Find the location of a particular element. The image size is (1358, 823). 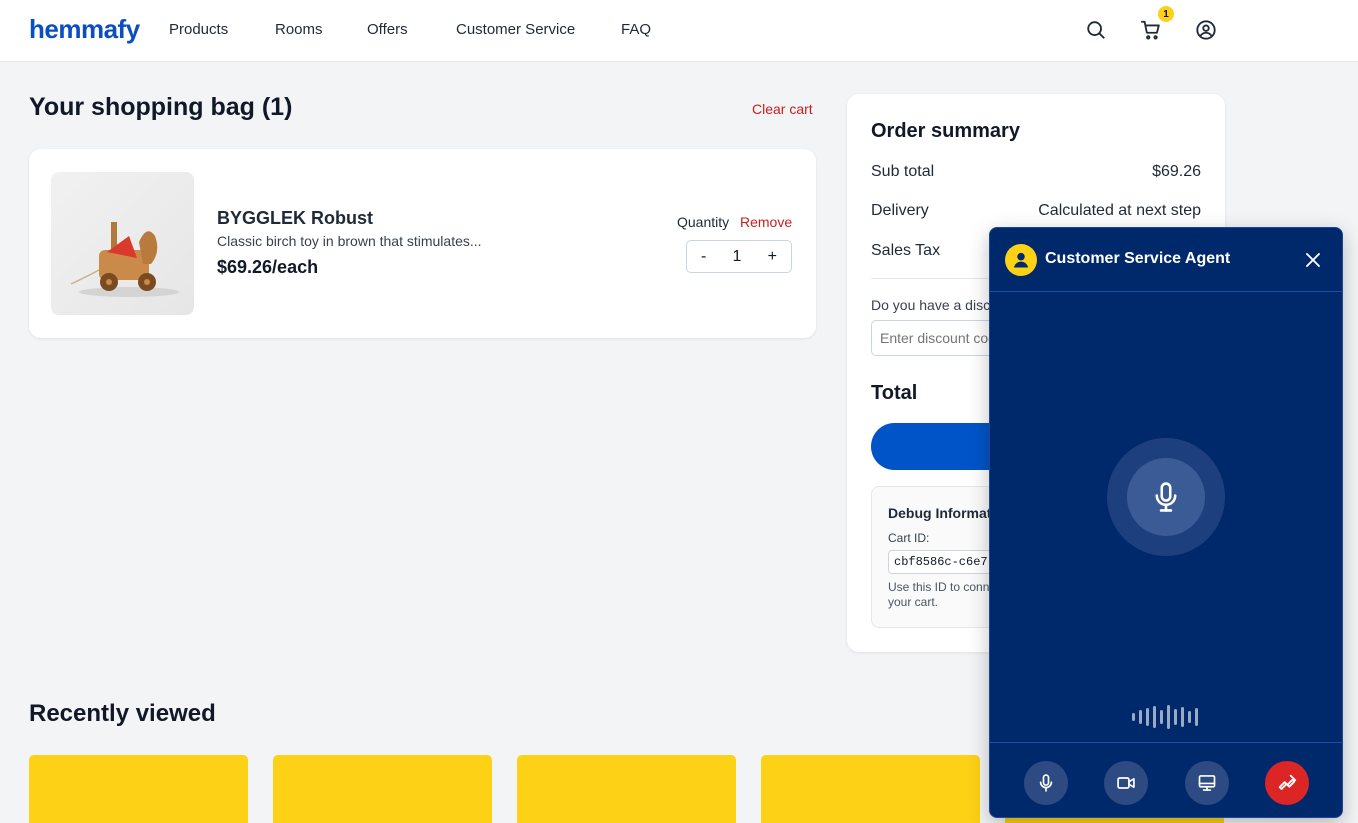

increase-quantity-button: + is located at coordinates (772, 257).